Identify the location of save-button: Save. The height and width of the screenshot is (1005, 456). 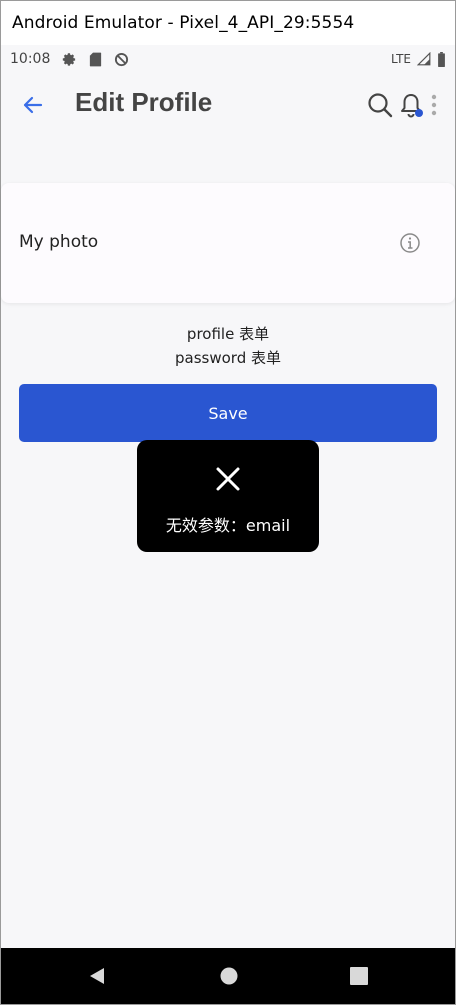
(228, 413).